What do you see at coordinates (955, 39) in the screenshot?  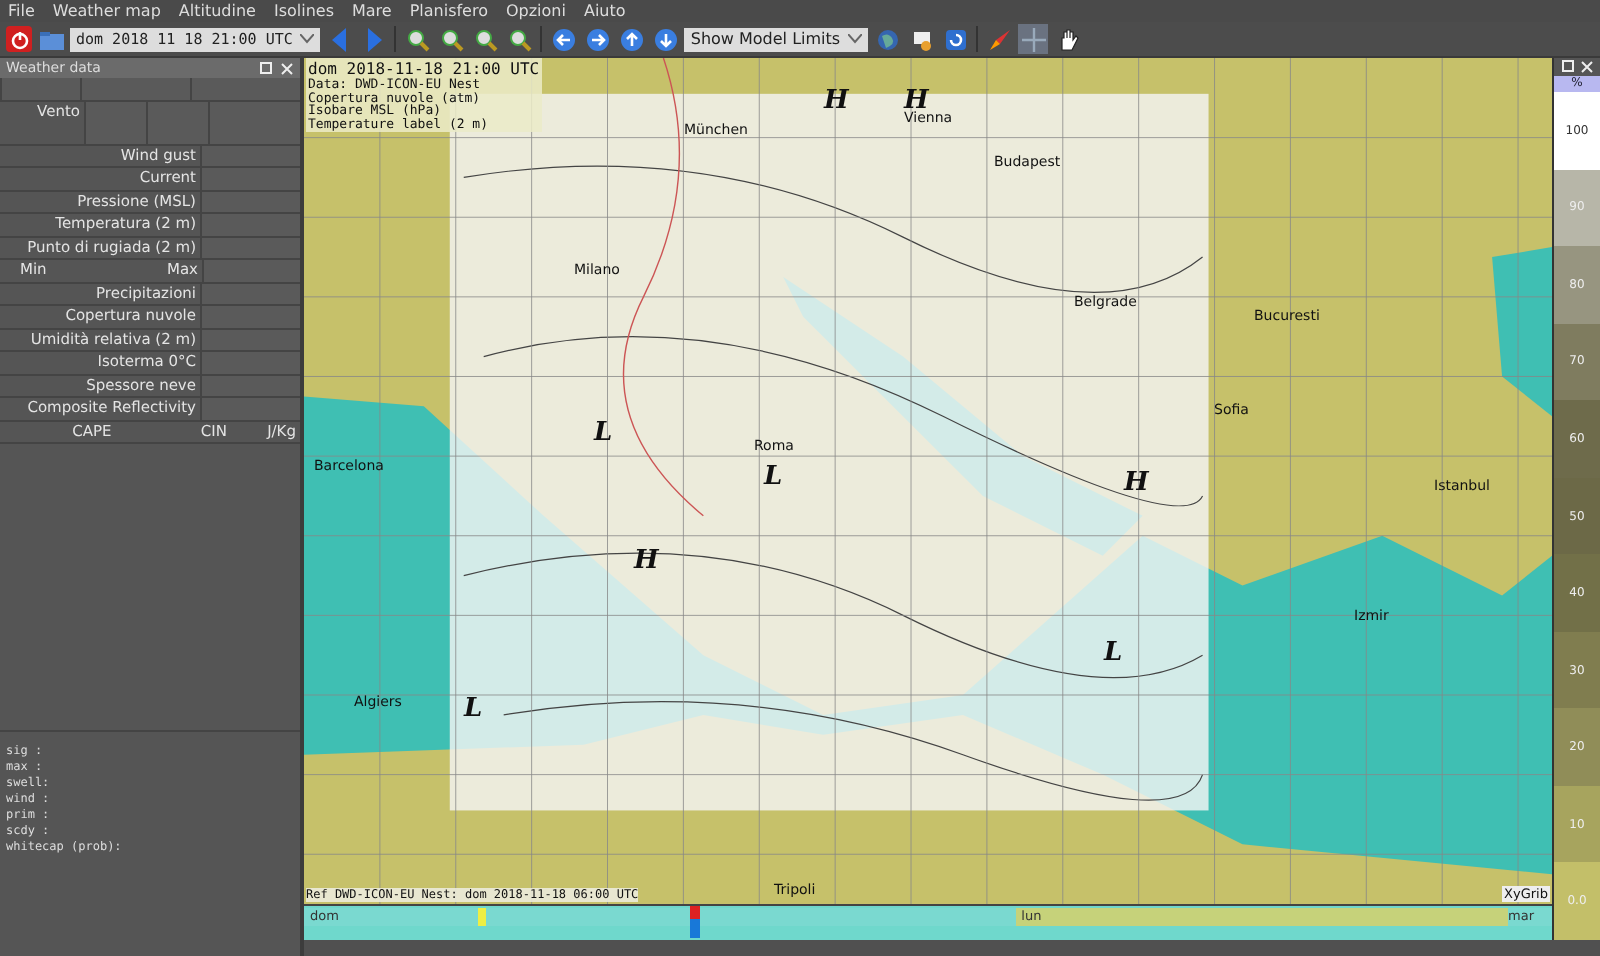 I see `refresh-icon` at bounding box center [955, 39].